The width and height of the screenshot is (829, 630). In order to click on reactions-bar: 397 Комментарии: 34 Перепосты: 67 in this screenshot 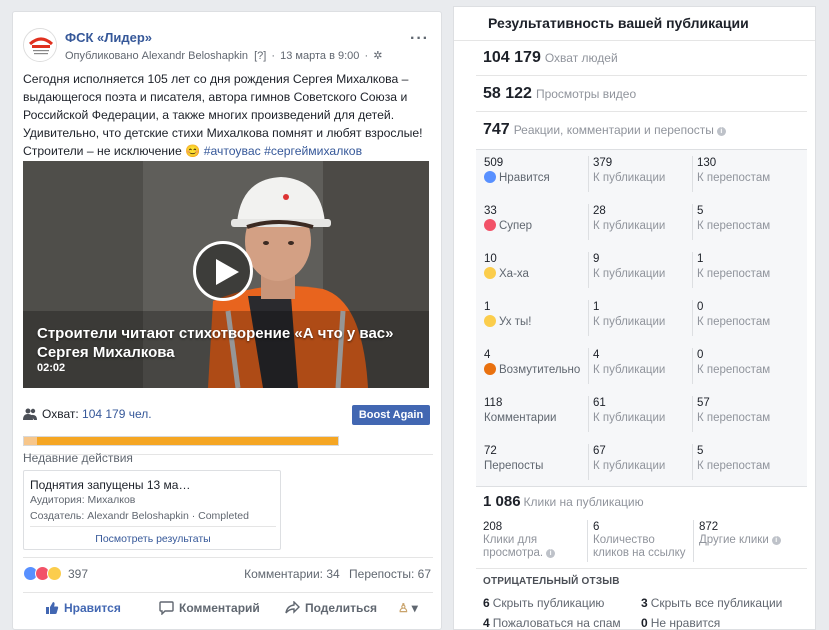, I will do `click(228, 574)`.